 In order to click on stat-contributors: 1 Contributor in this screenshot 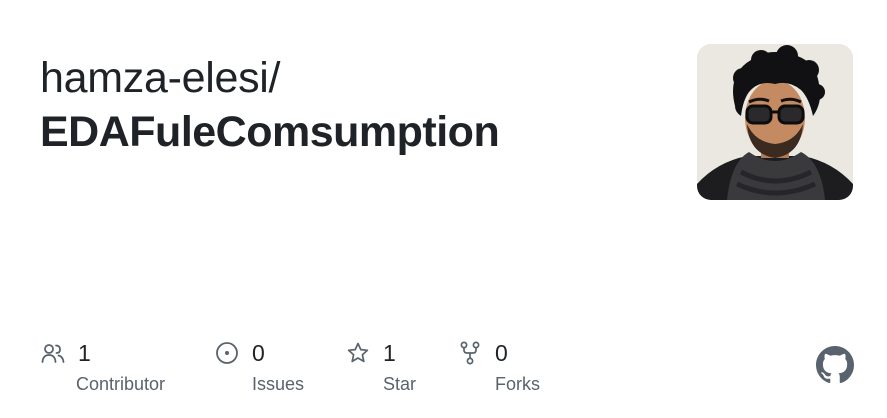, I will do `click(102, 368)`.